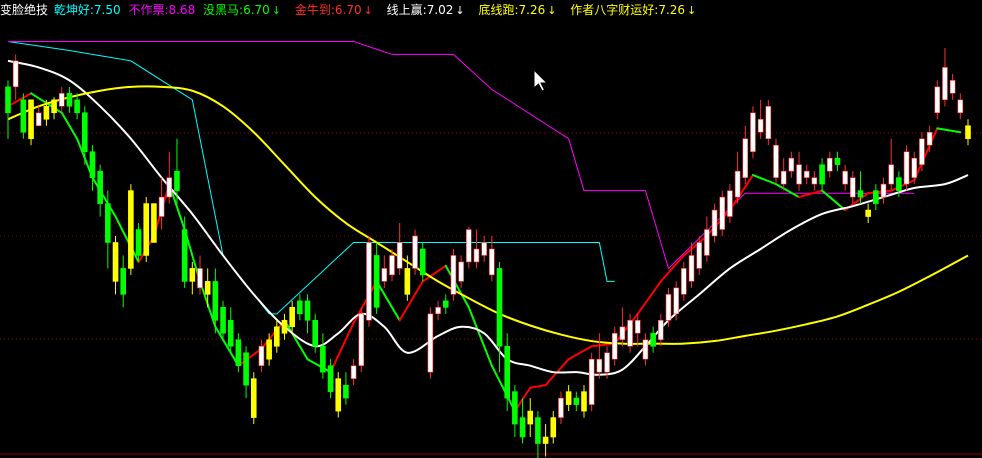 The image size is (982, 458). What do you see at coordinates (24, 10) in the screenshot?
I see `indicator-title: 变脸绝技` at bounding box center [24, 10].